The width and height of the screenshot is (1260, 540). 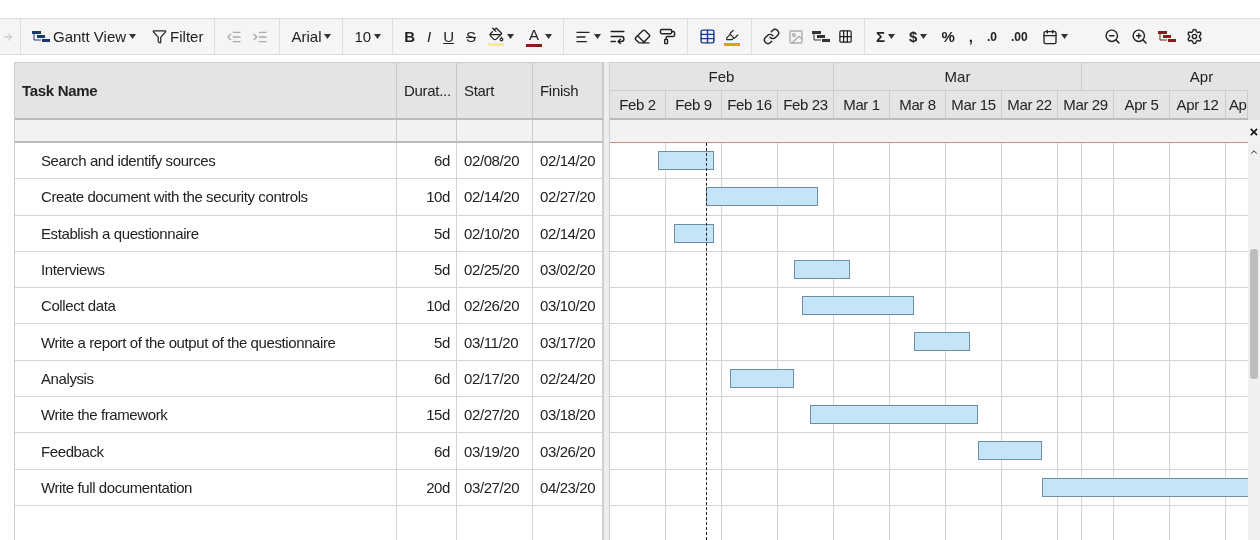 What do you see at coordinates (958, 76) in the screenshot?
I see `month-label: Mar` at bounding box center [958, 76].